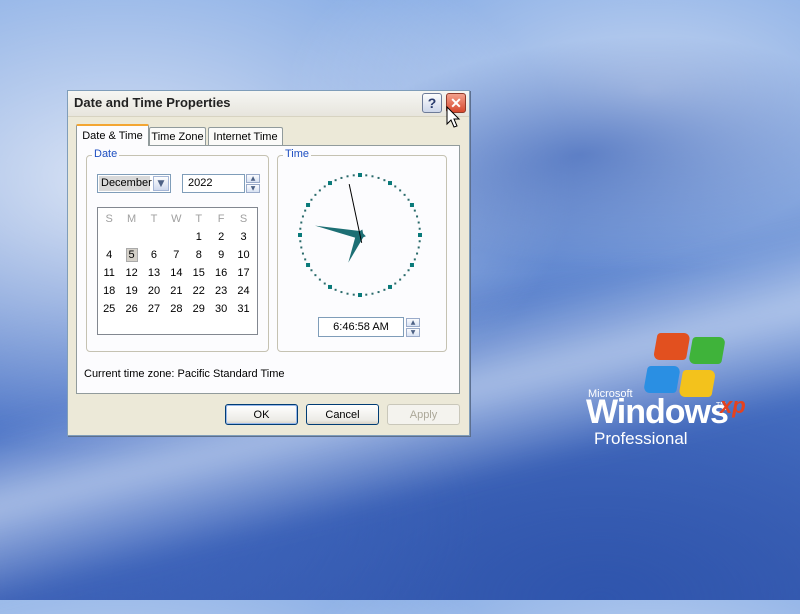  What do you see at coordinates (243, 309) in the screenshot?
I see `calendar-day: 31` at bounding box center [243, 309].